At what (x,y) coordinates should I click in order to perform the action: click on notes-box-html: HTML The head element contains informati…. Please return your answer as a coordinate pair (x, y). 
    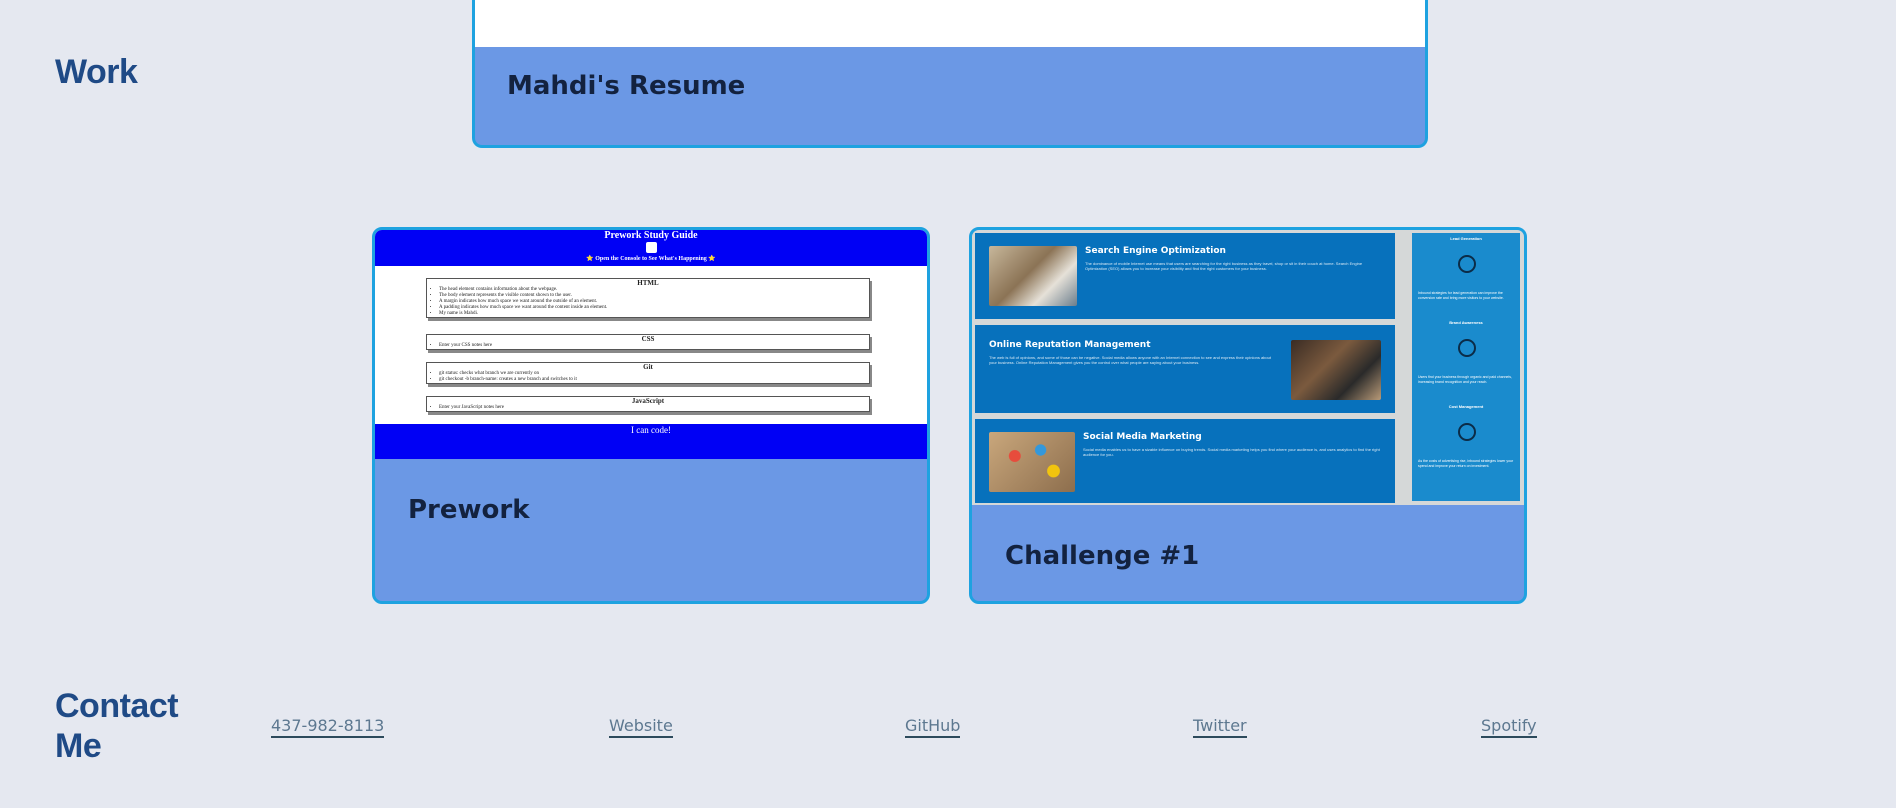
    Looking at the image, I should click on (648, 298).